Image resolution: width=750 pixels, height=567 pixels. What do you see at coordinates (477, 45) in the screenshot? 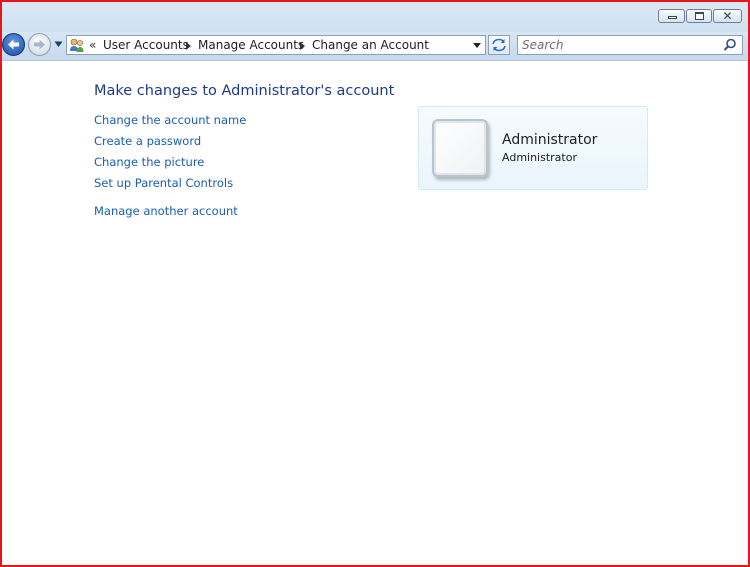
I see `address-dropdown-icon` at bounding box center [477, 45].